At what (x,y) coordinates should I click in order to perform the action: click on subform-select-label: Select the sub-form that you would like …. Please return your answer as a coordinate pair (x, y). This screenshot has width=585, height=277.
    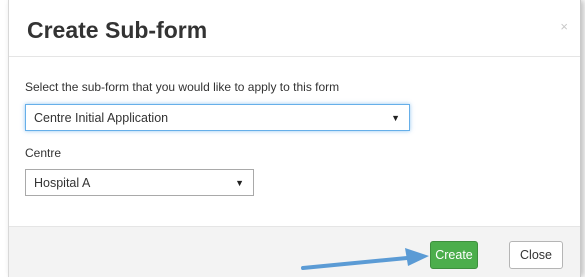
    Looking at the image, I should click on (182, 87).